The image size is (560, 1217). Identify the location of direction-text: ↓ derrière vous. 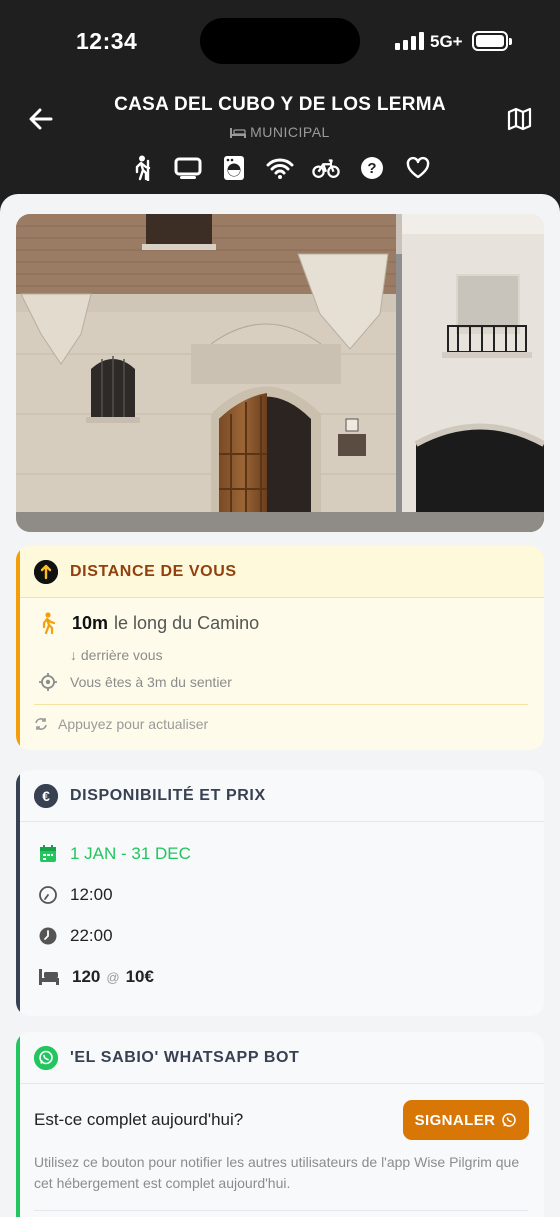
(116, 655).